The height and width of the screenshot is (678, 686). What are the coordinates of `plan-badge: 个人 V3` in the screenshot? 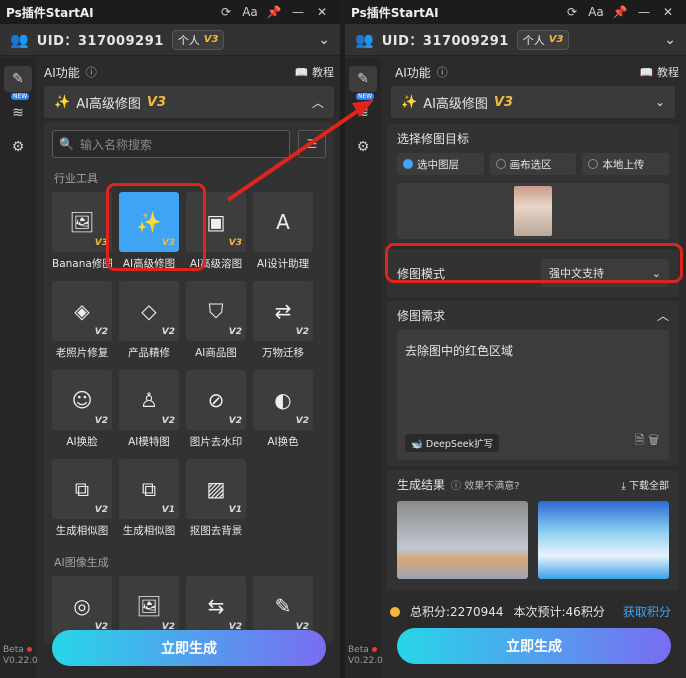 It's located at (198, 39).